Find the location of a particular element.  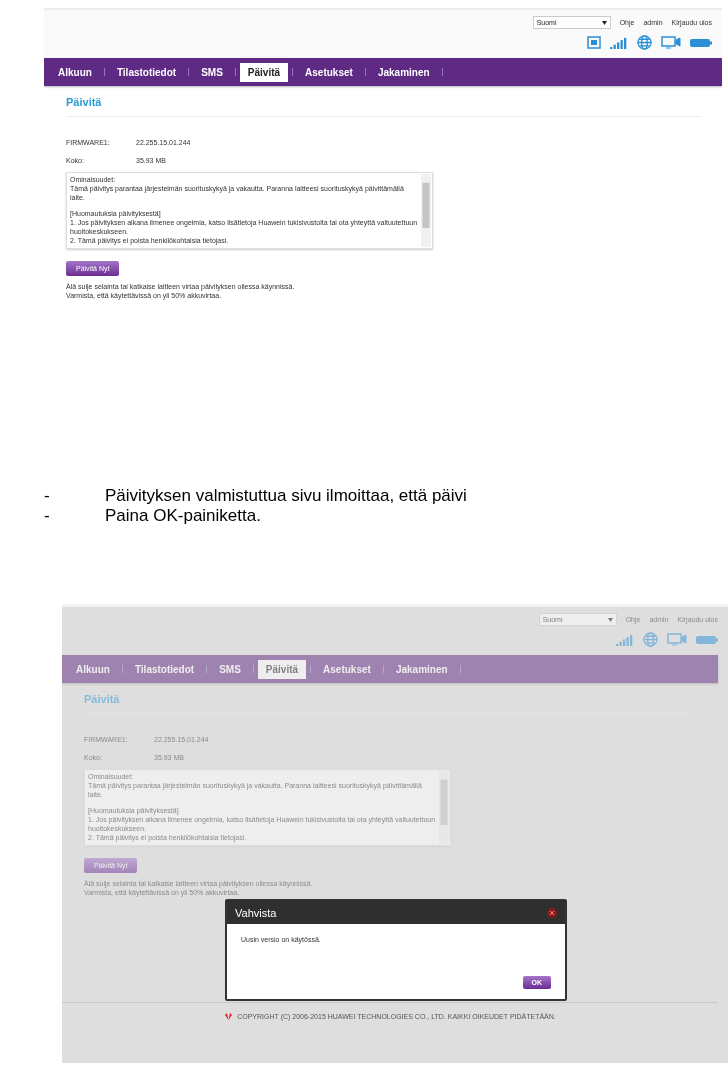

instruction-text: Päivityksen valmistuttua sivu ilmoittaa, että päivi is located at coordinates (286, 496).